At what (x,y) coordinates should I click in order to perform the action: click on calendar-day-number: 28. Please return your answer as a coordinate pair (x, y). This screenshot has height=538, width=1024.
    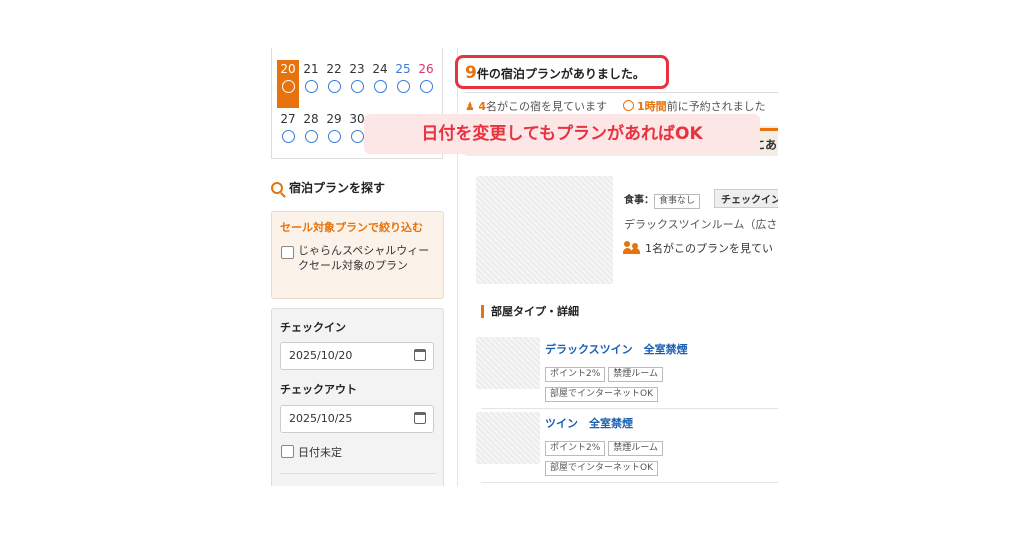
    Looking at the image, I should click on (311, 119).